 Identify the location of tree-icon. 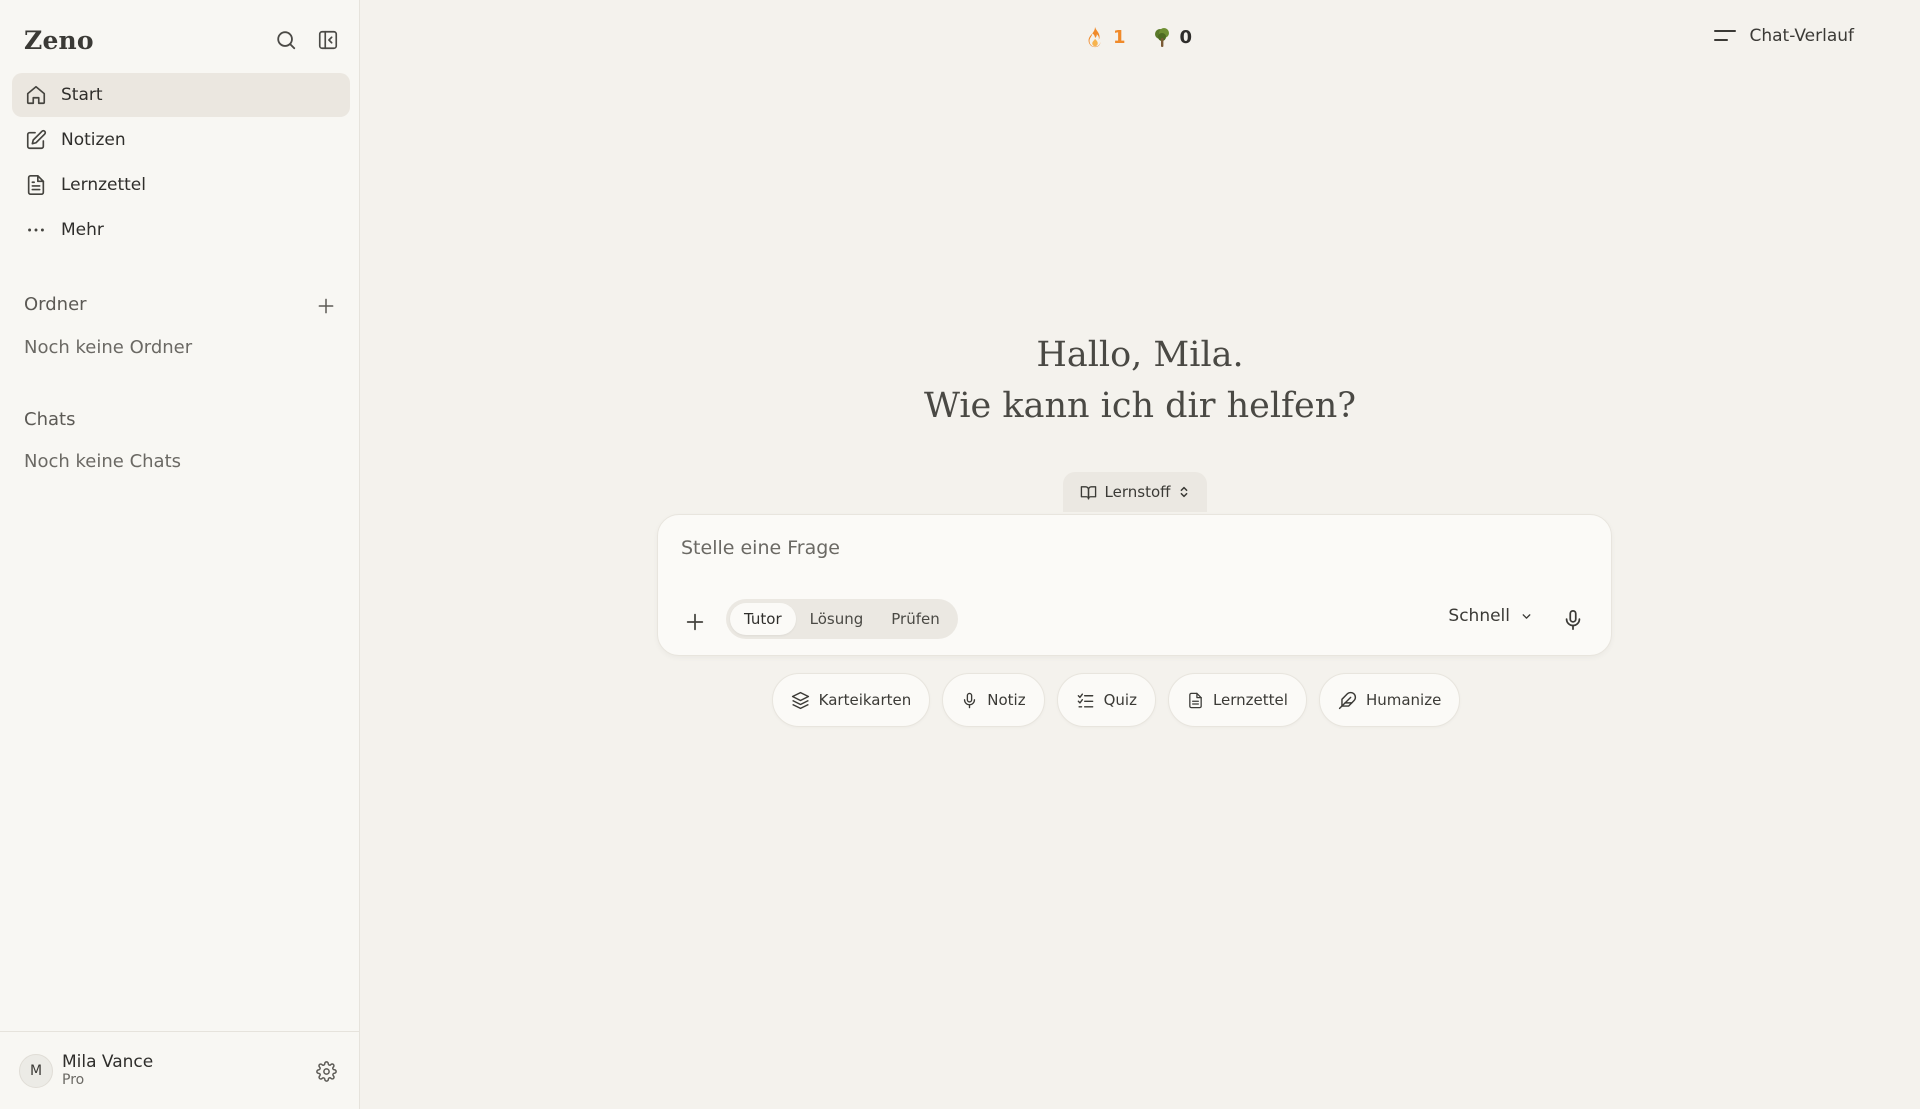
(1161, 37).